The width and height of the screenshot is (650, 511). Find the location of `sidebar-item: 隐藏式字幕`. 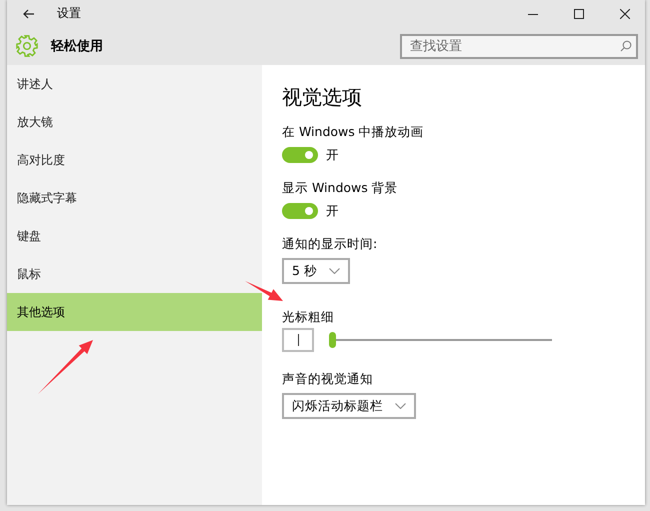

sidebar-item: 隐藏式字幕 is located at coordinates (134, 198).